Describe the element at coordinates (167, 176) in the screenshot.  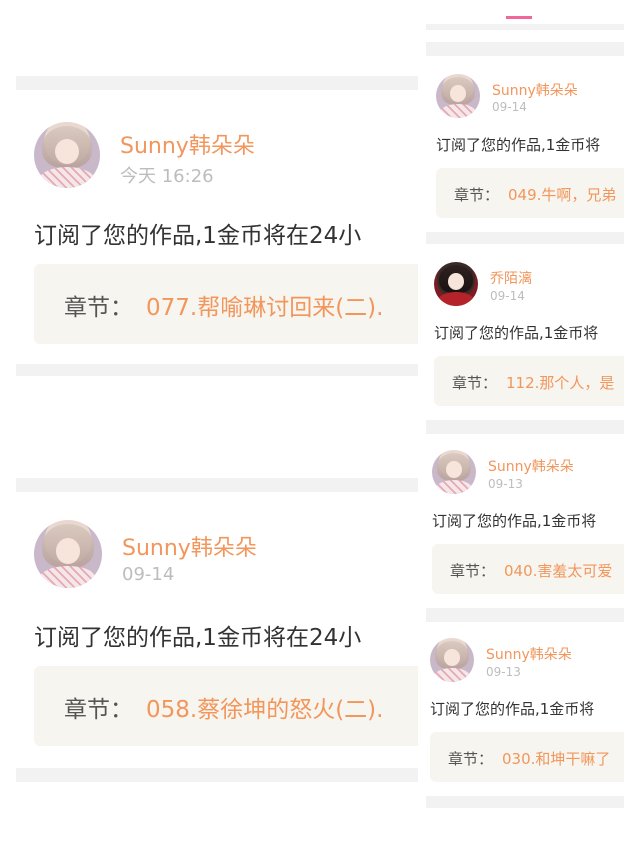
I see `timestamp: 今天 16:26` at that location.